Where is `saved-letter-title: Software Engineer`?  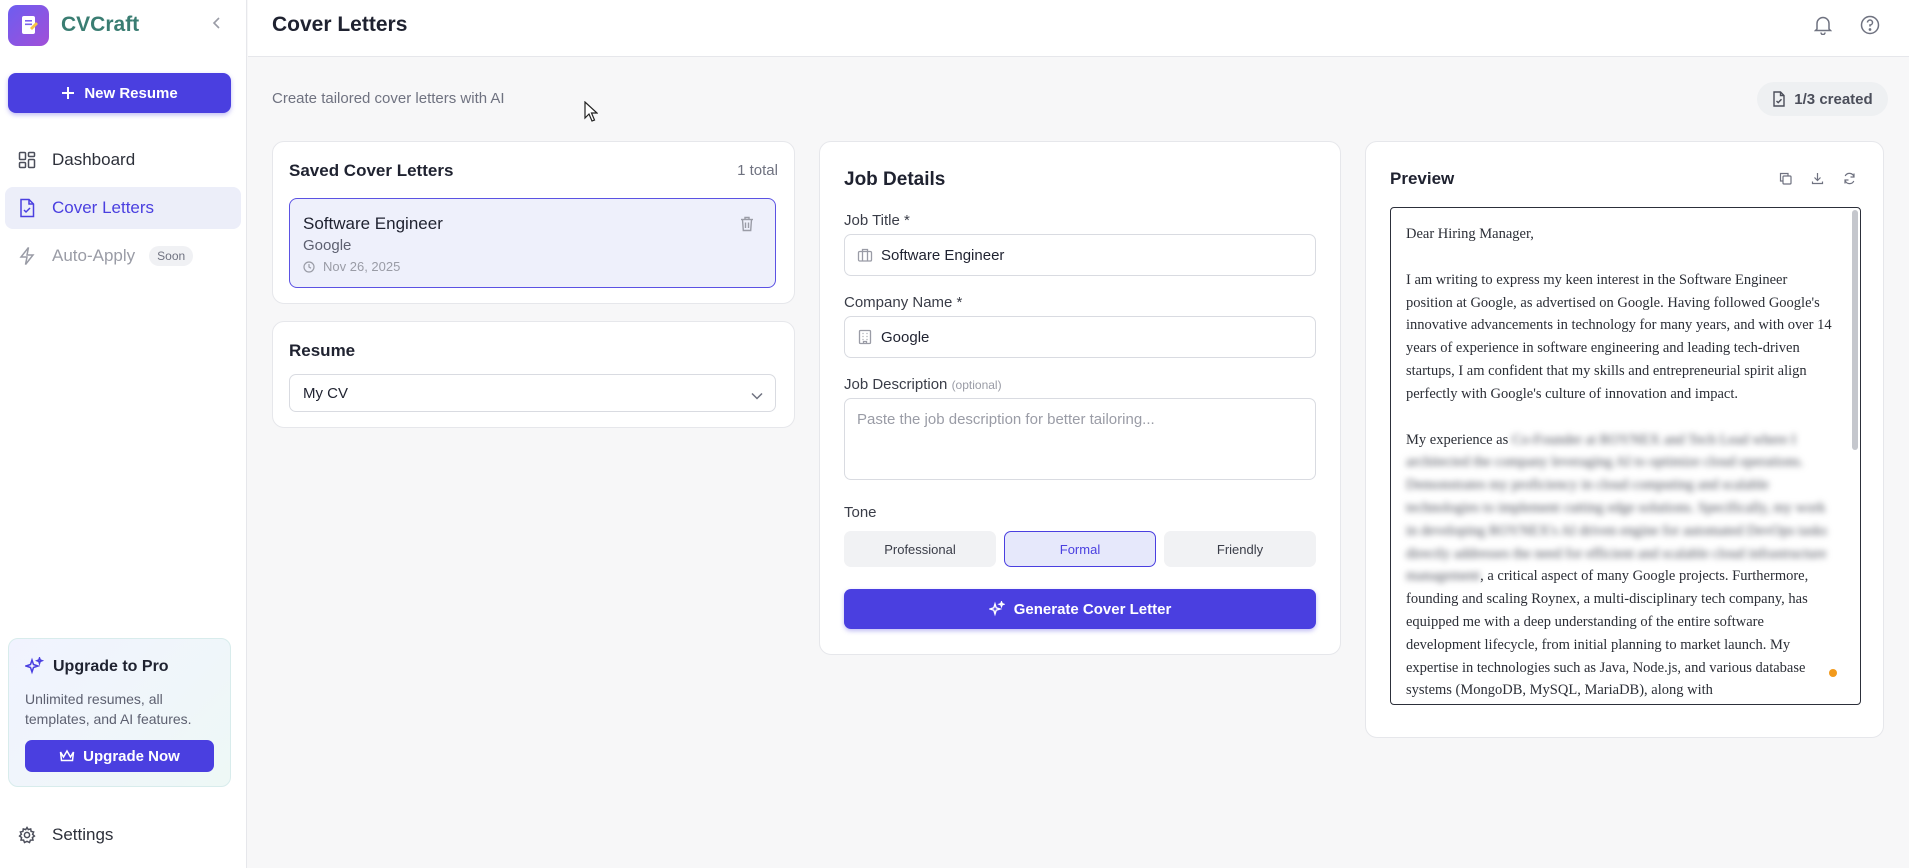 saved-letter-title: Software Engineer is located at coordinates (373, 223).